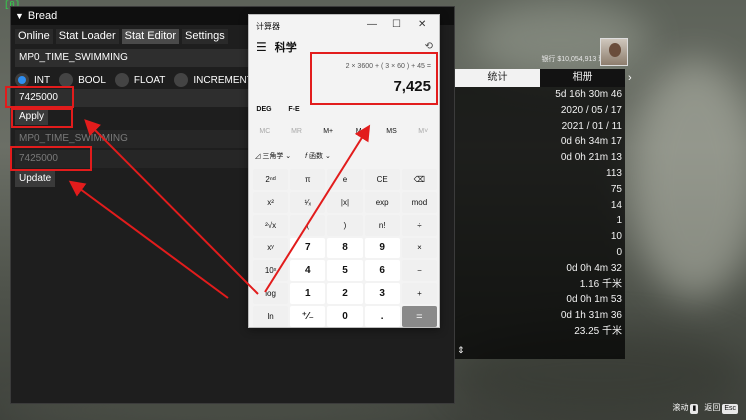 The height and width of the screenshot is (420, 746). I want to click on scroll-indicator-icon: ⇕, so click(540, 352).